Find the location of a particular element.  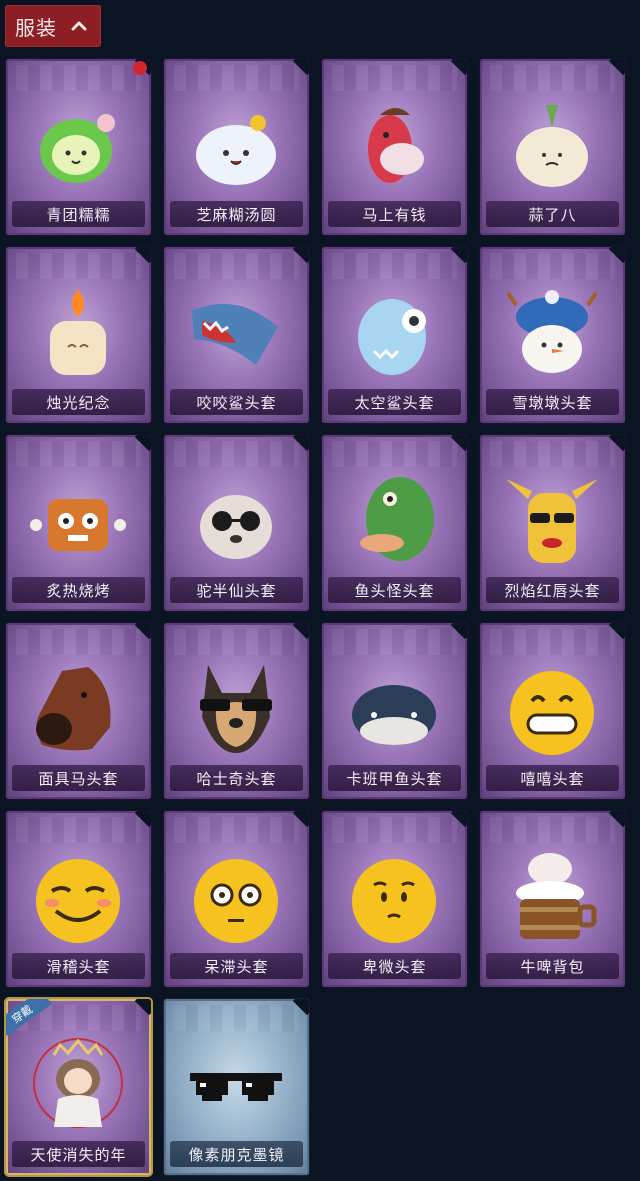

bbq-meat-icon is located at coordinates (78, 525).